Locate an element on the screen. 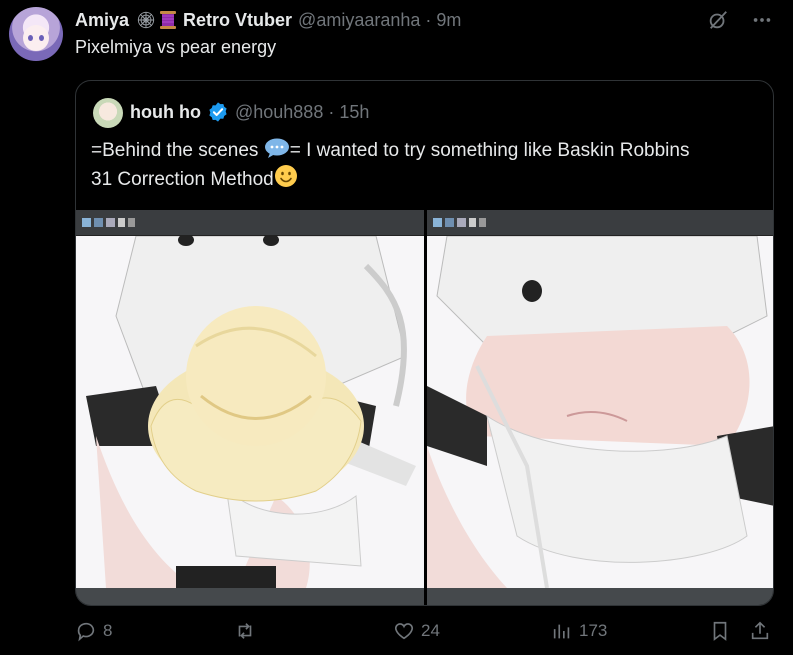  repost-icon is located at coordinates (245, 631).